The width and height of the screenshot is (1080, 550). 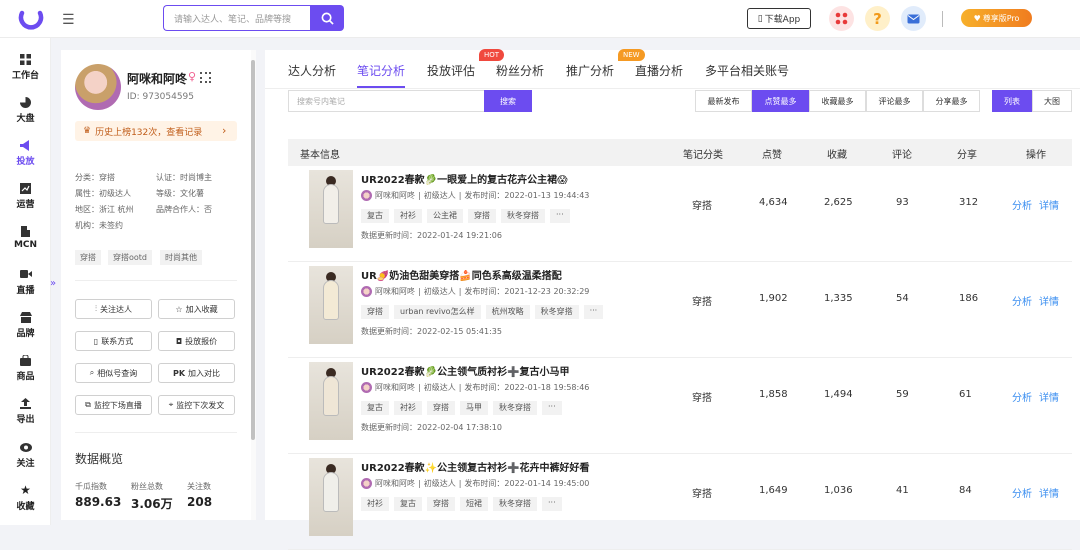 What do you see at coordinates (967, 155) in the screenshot?
I see `col-shares: 分享` at bounding box center [967, 155].